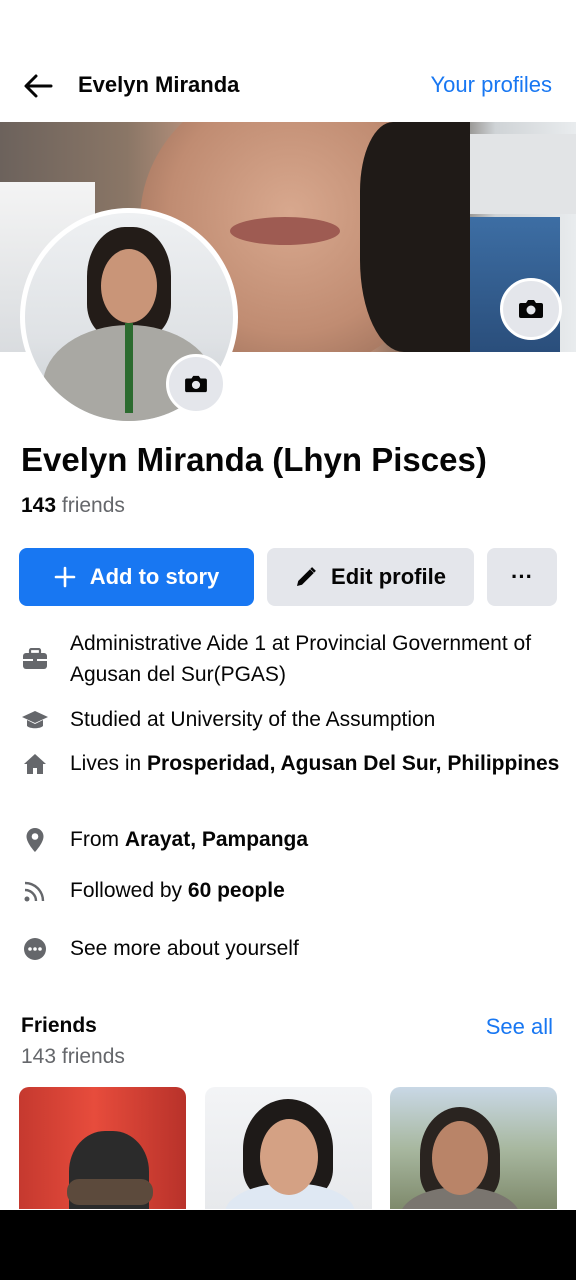 The width and height of the screenshot is (576, 1280). I want to click on profile-actions: Add to story Edit profile ···, so click(288, 577).